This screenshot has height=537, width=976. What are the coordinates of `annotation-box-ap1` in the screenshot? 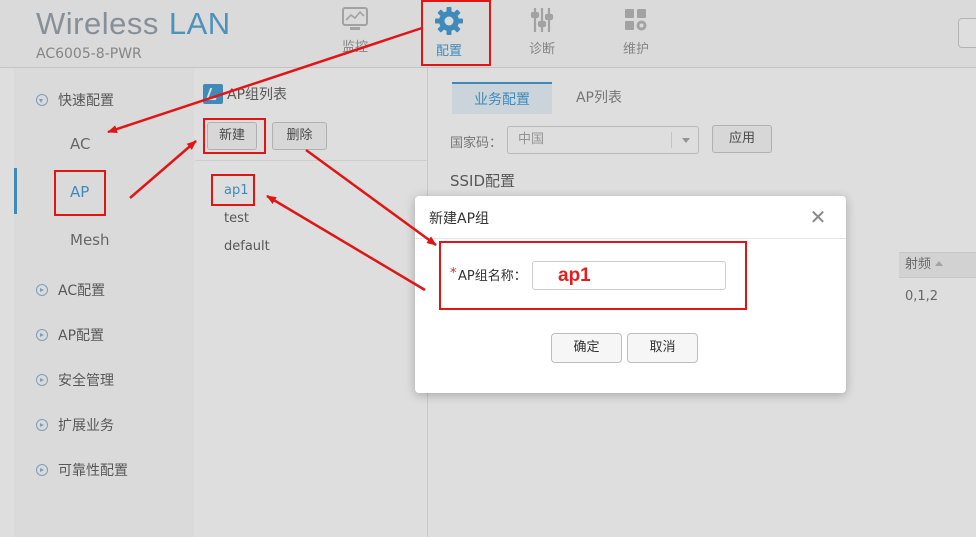 It's located at (233, 190).